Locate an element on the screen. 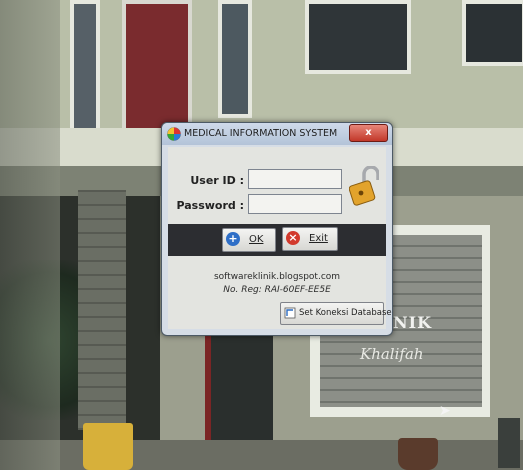 The height and width of the screenshot is (470, 523). medical-logo-icon is located at coordinates (174, 134).